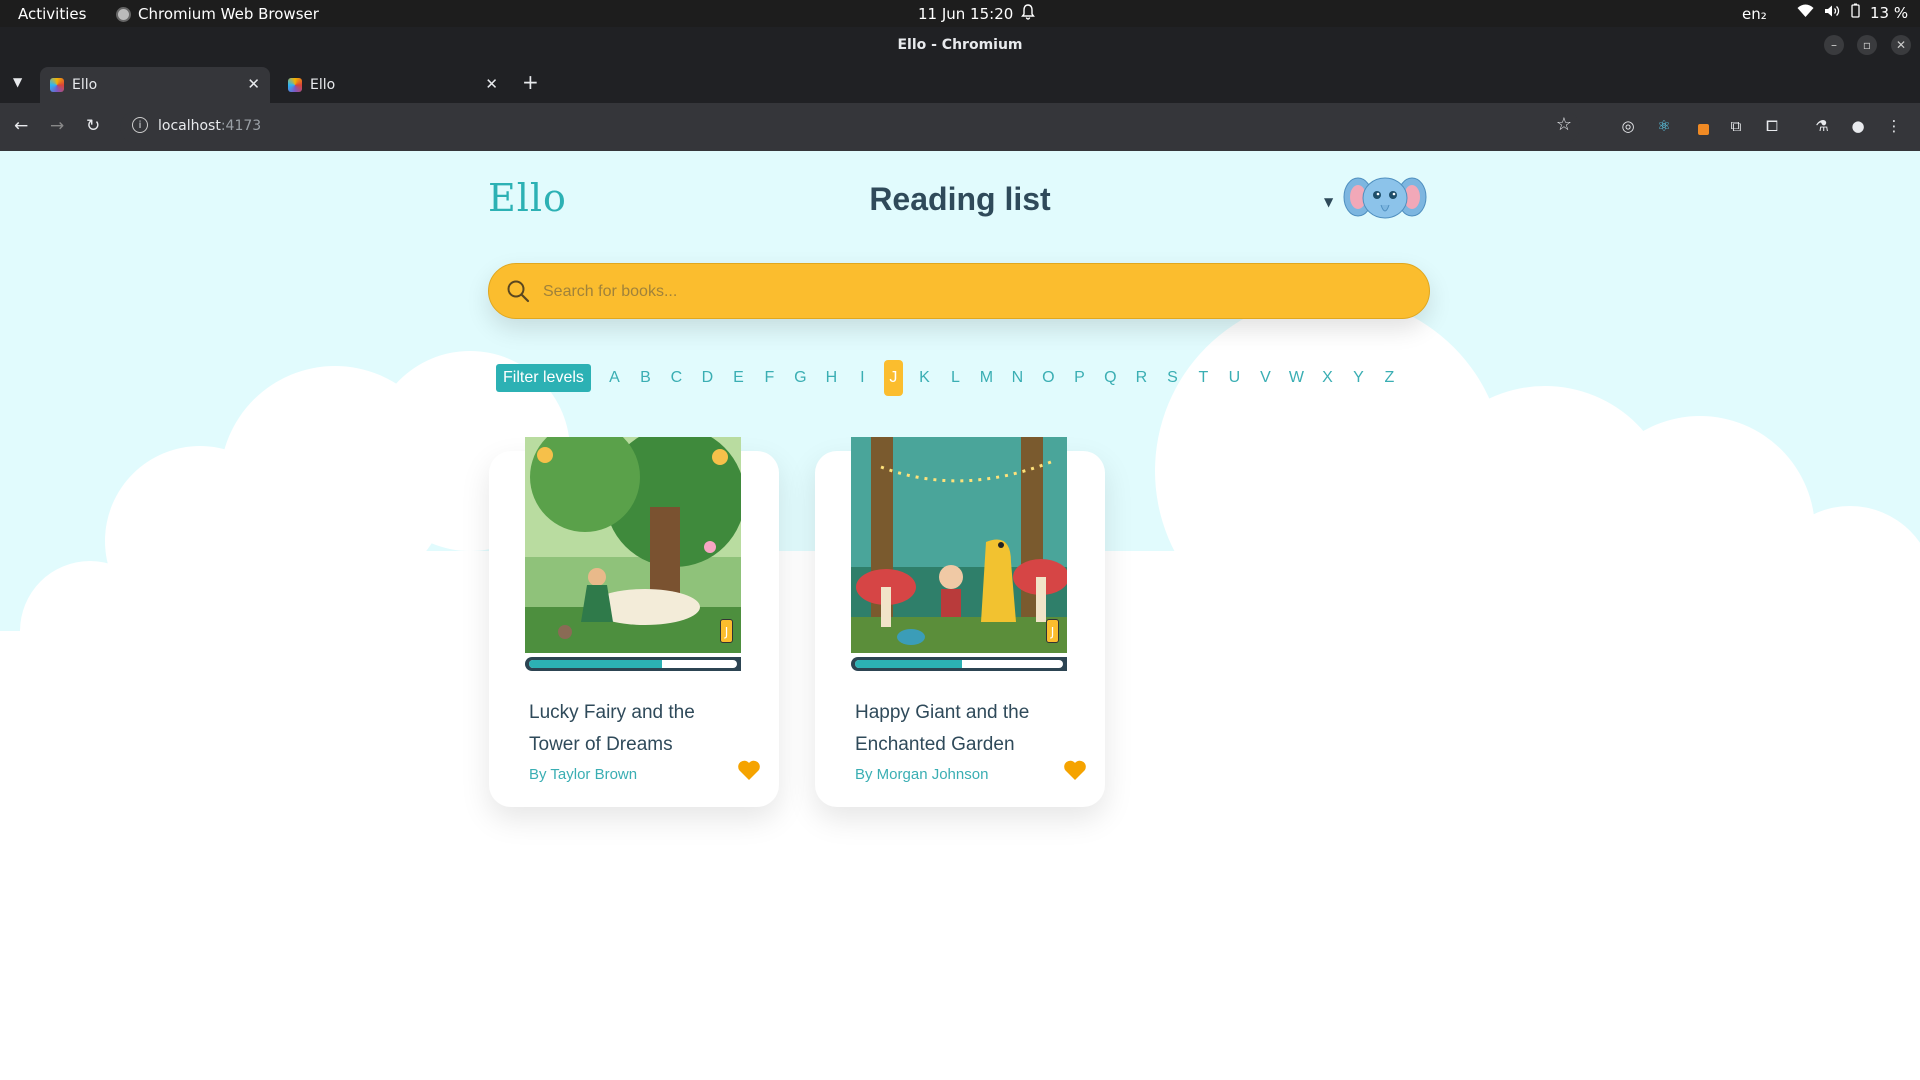 This screenshot has height=1080, width=1920. What do you see at coordinates (1234, 378) in the screenshot?
I see `level-U: U` at bounding box center [1234, 378].